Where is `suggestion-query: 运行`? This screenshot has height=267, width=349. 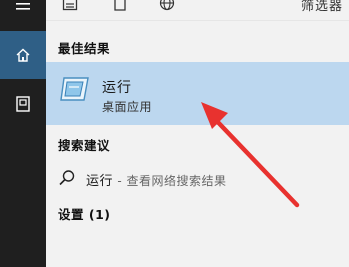 suggestion-query: 运行 is located at coordinates (100, 181).